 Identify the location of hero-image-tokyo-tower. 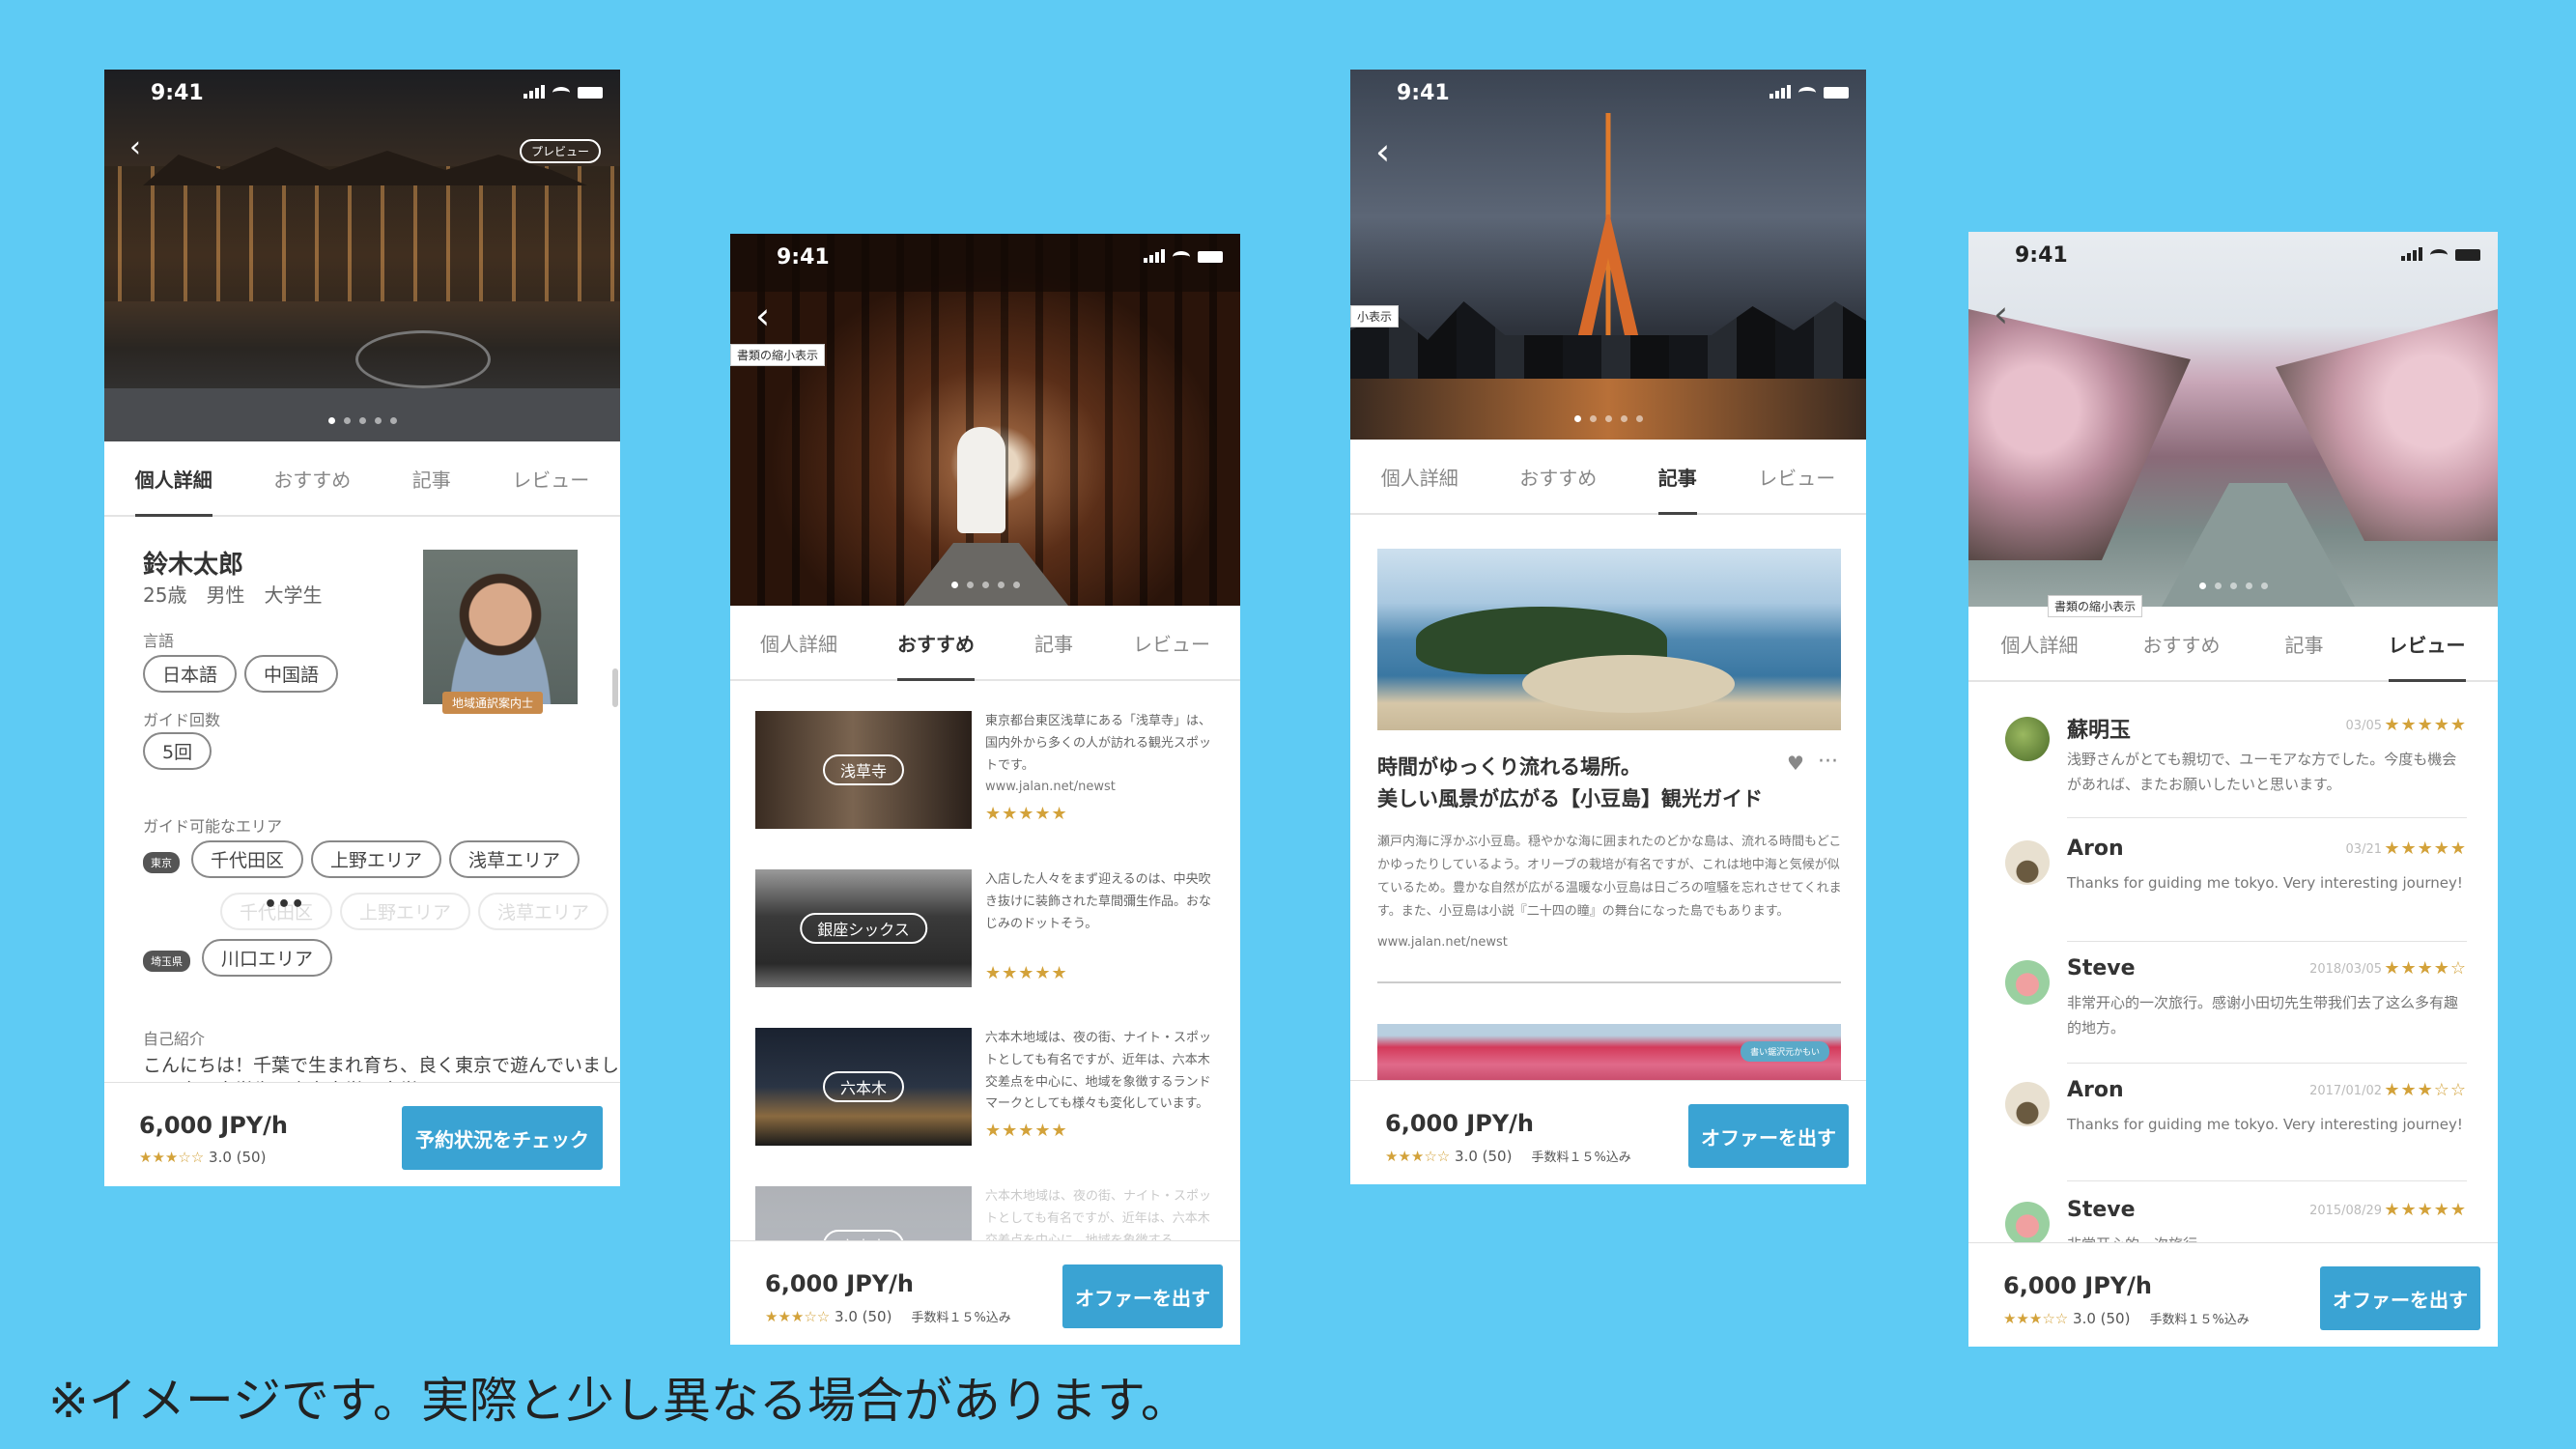
(1608, 255).